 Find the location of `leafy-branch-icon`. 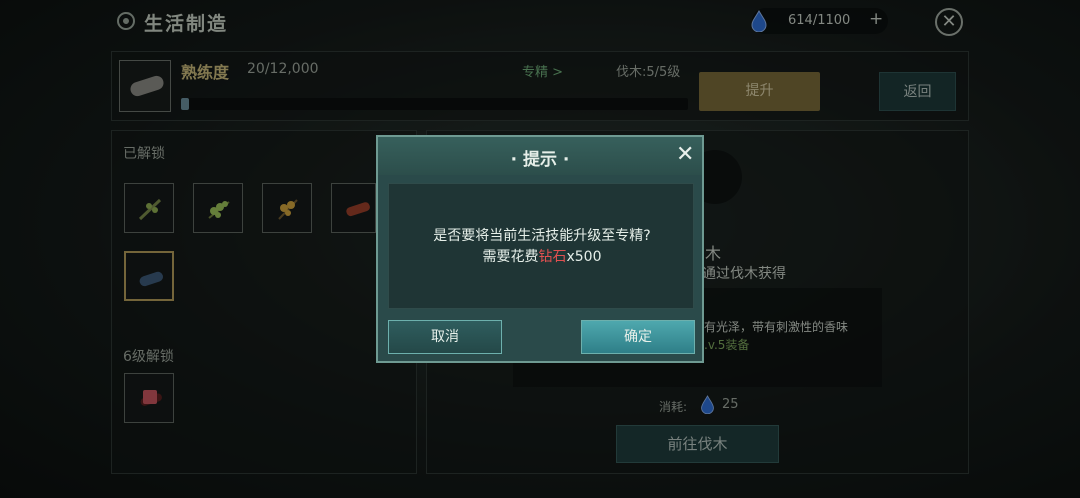

leafy-branch-icon is located at coordinates (219, 210).